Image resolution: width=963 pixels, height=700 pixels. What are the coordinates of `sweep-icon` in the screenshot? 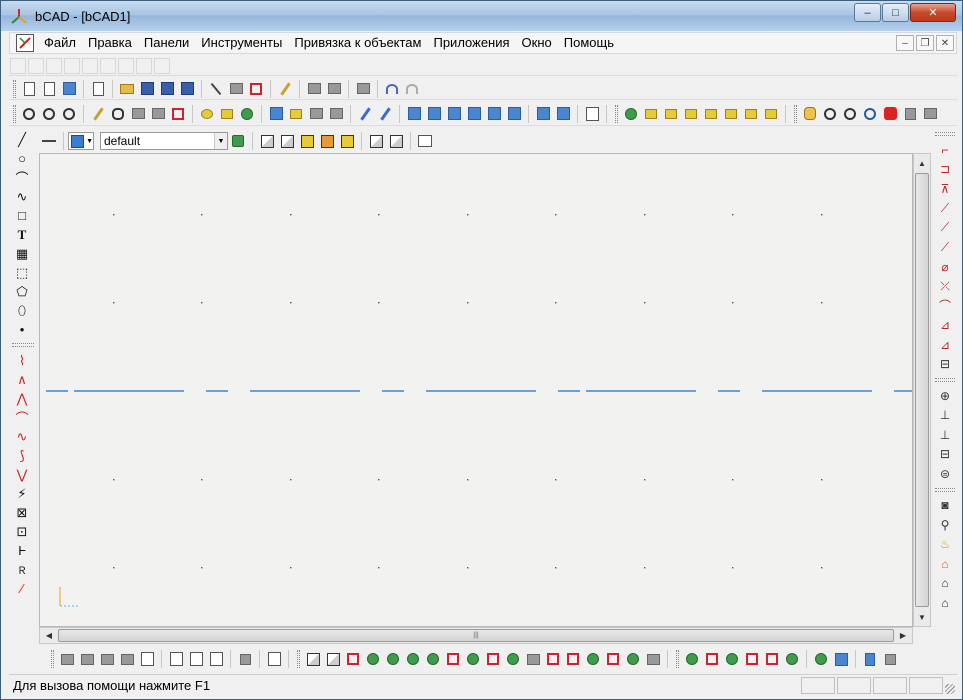 It's located at (513, 659).